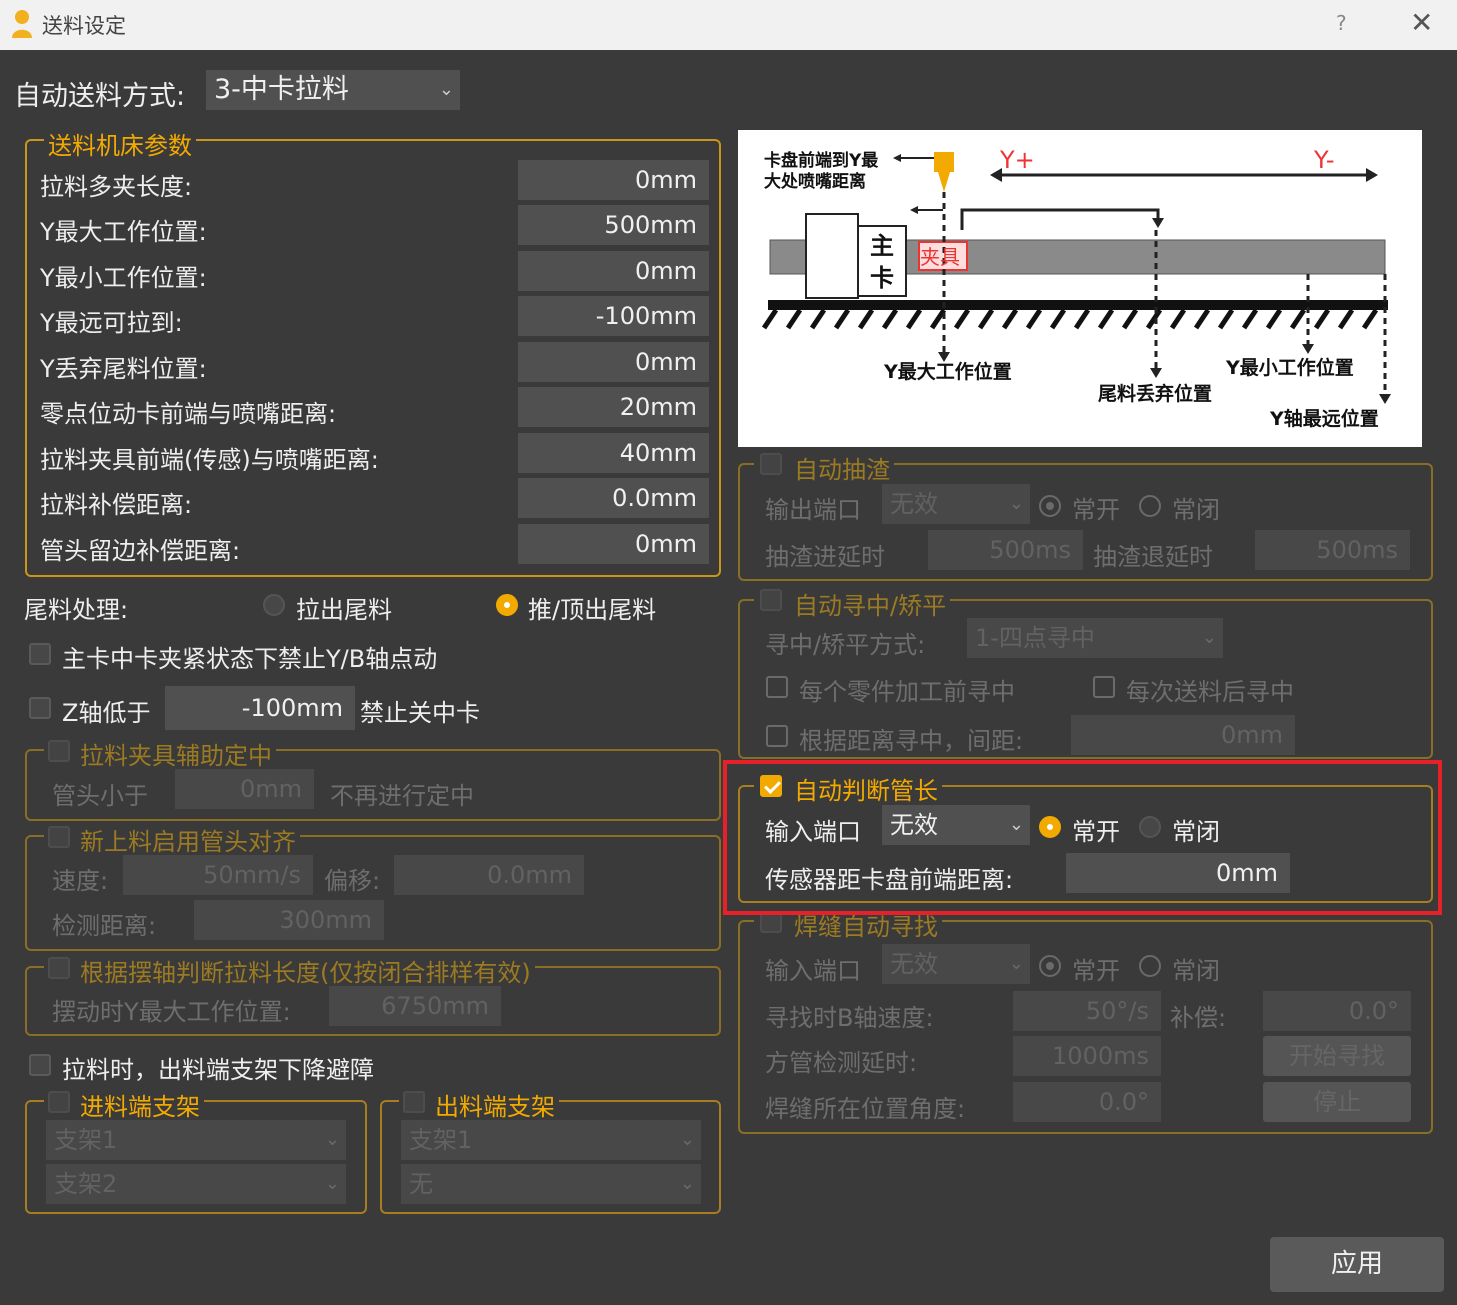  I want to click on weld-comp-input: 0.0°, so click(1337, 1011).